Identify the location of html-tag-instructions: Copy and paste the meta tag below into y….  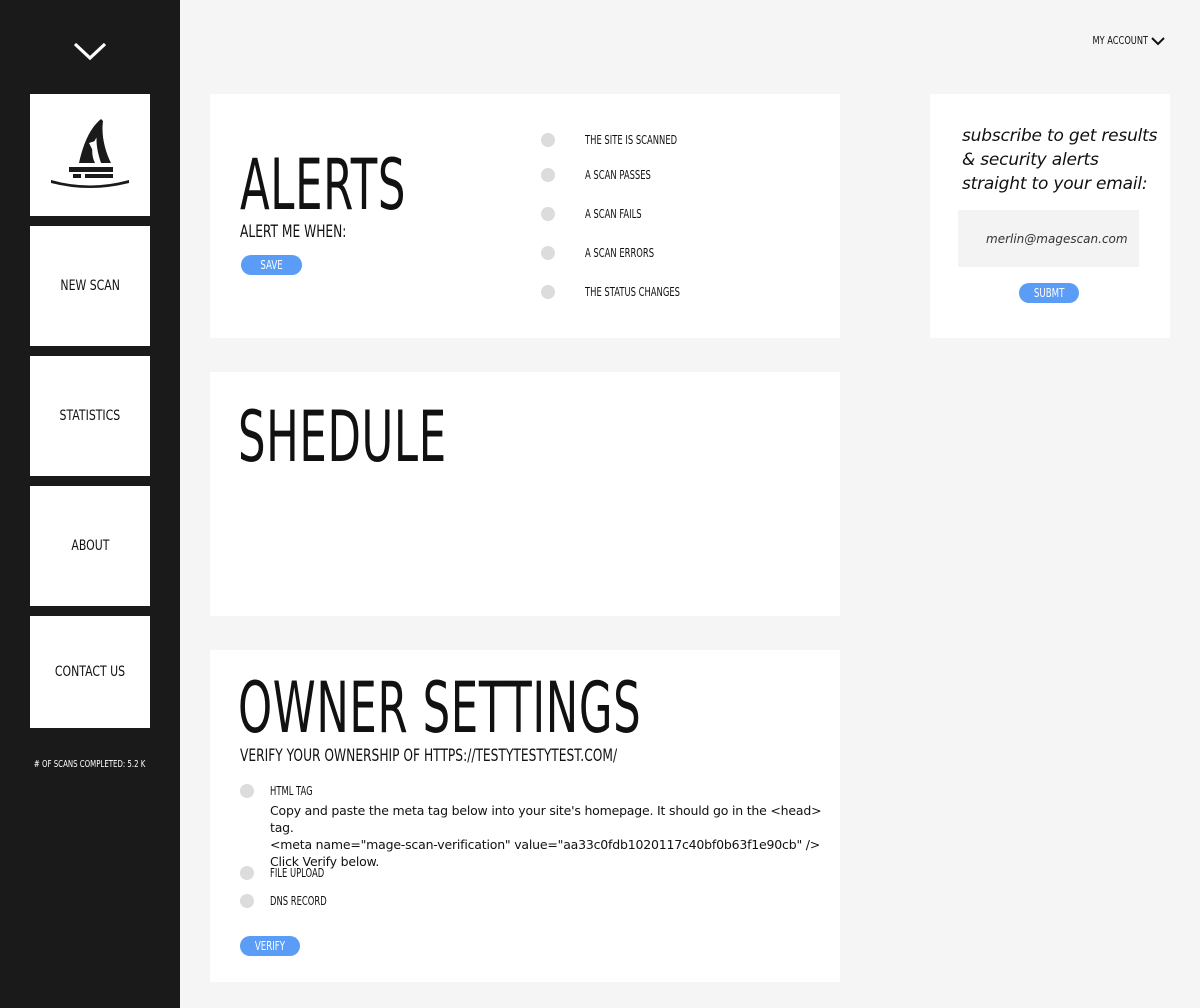
(550, 836).